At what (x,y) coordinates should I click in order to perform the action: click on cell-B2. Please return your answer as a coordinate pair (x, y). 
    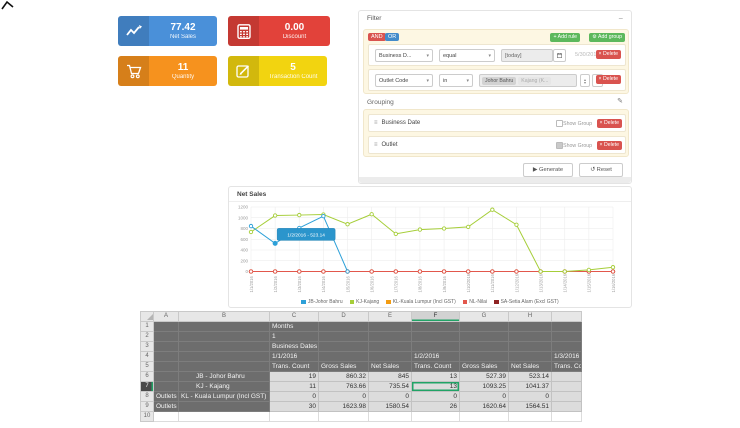
    Looking at the image, I should click on (224, 336).